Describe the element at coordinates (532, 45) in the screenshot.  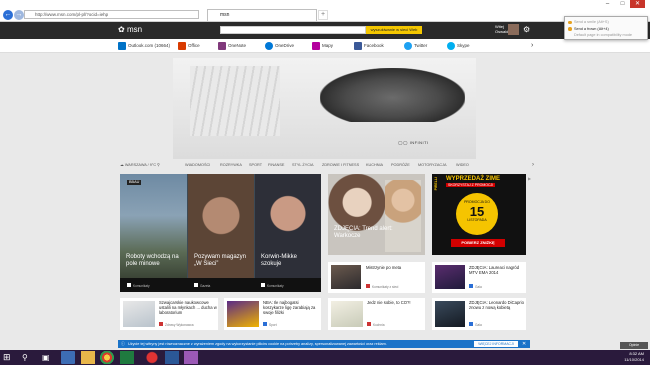
I see `shortcuts-next-arrow: ›` at that location.